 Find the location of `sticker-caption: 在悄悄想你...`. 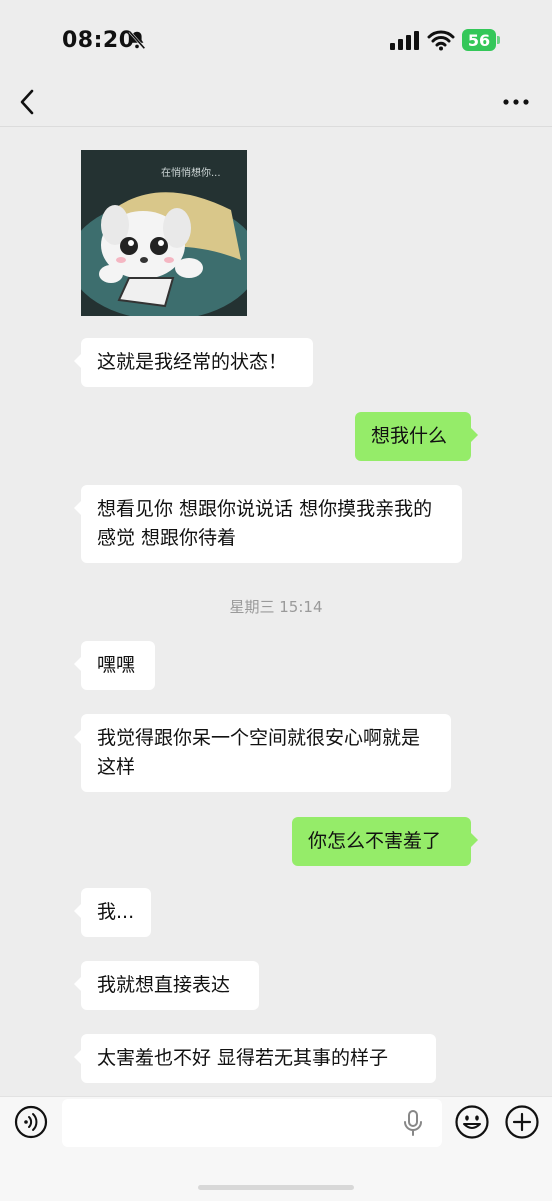

sticker-caption: 在悄悄想你... is located at coordinates (191, 173).